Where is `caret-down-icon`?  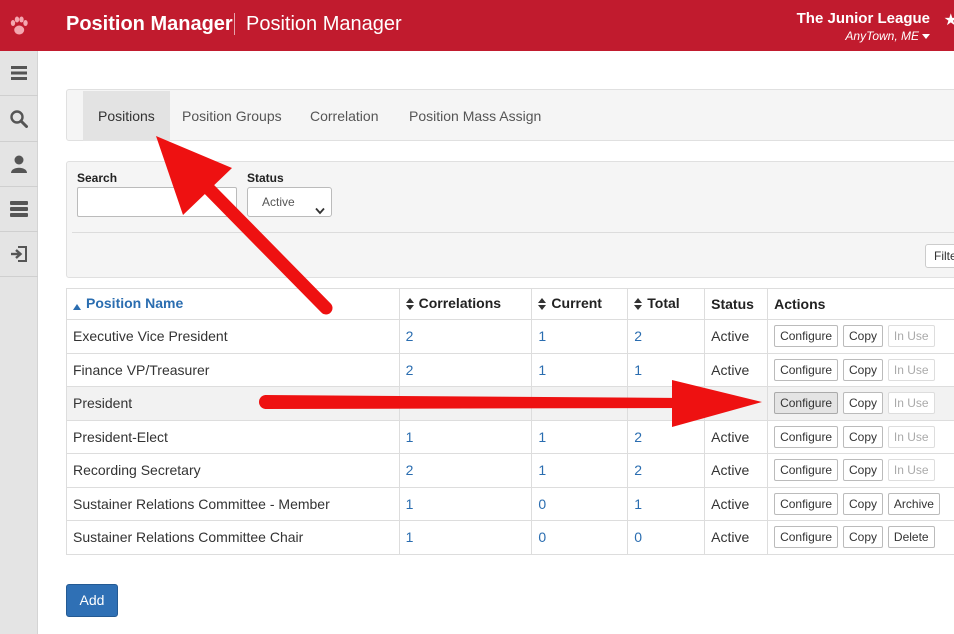 caret-down-icon is located at coordinates (926, 37).